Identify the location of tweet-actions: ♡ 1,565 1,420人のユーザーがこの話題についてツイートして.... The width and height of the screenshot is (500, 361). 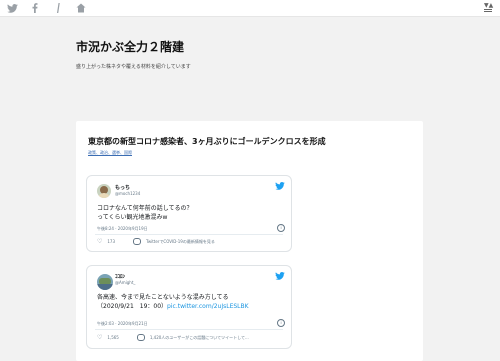
(173, 337).